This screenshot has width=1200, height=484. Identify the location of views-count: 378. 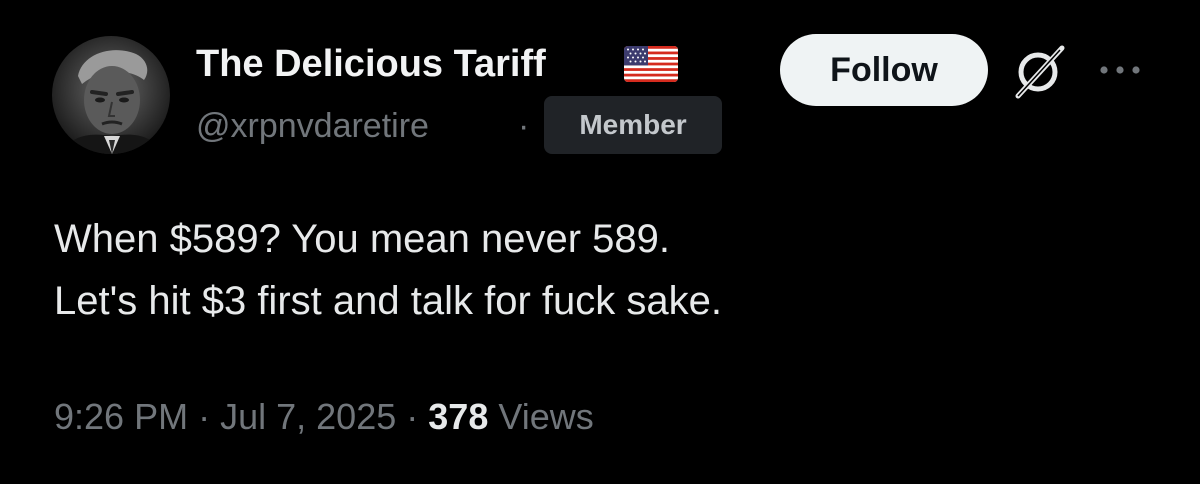
(458, 416).